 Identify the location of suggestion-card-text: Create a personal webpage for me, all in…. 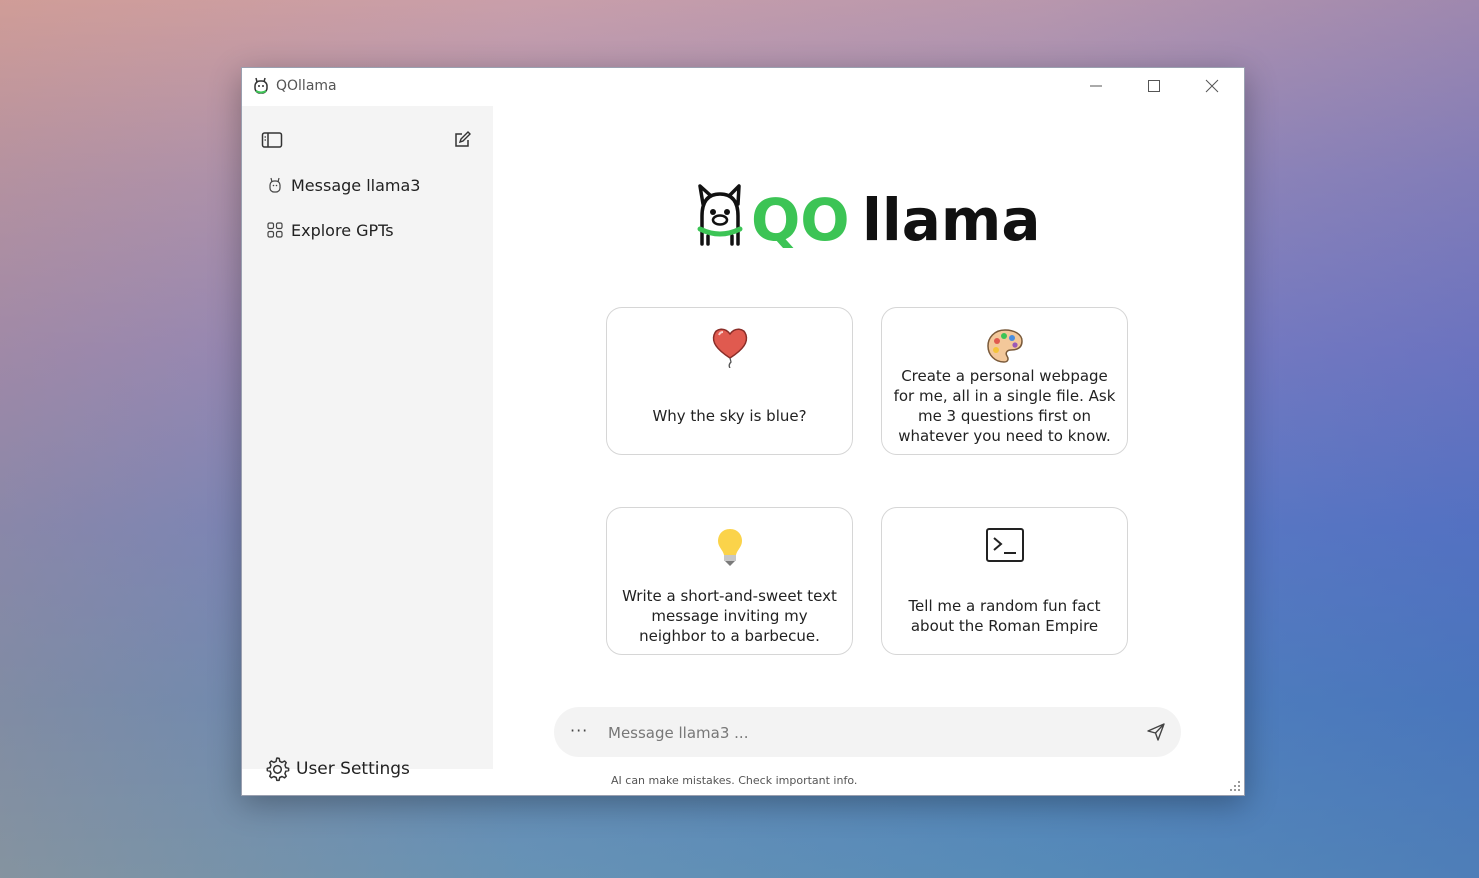
(1004, 406).